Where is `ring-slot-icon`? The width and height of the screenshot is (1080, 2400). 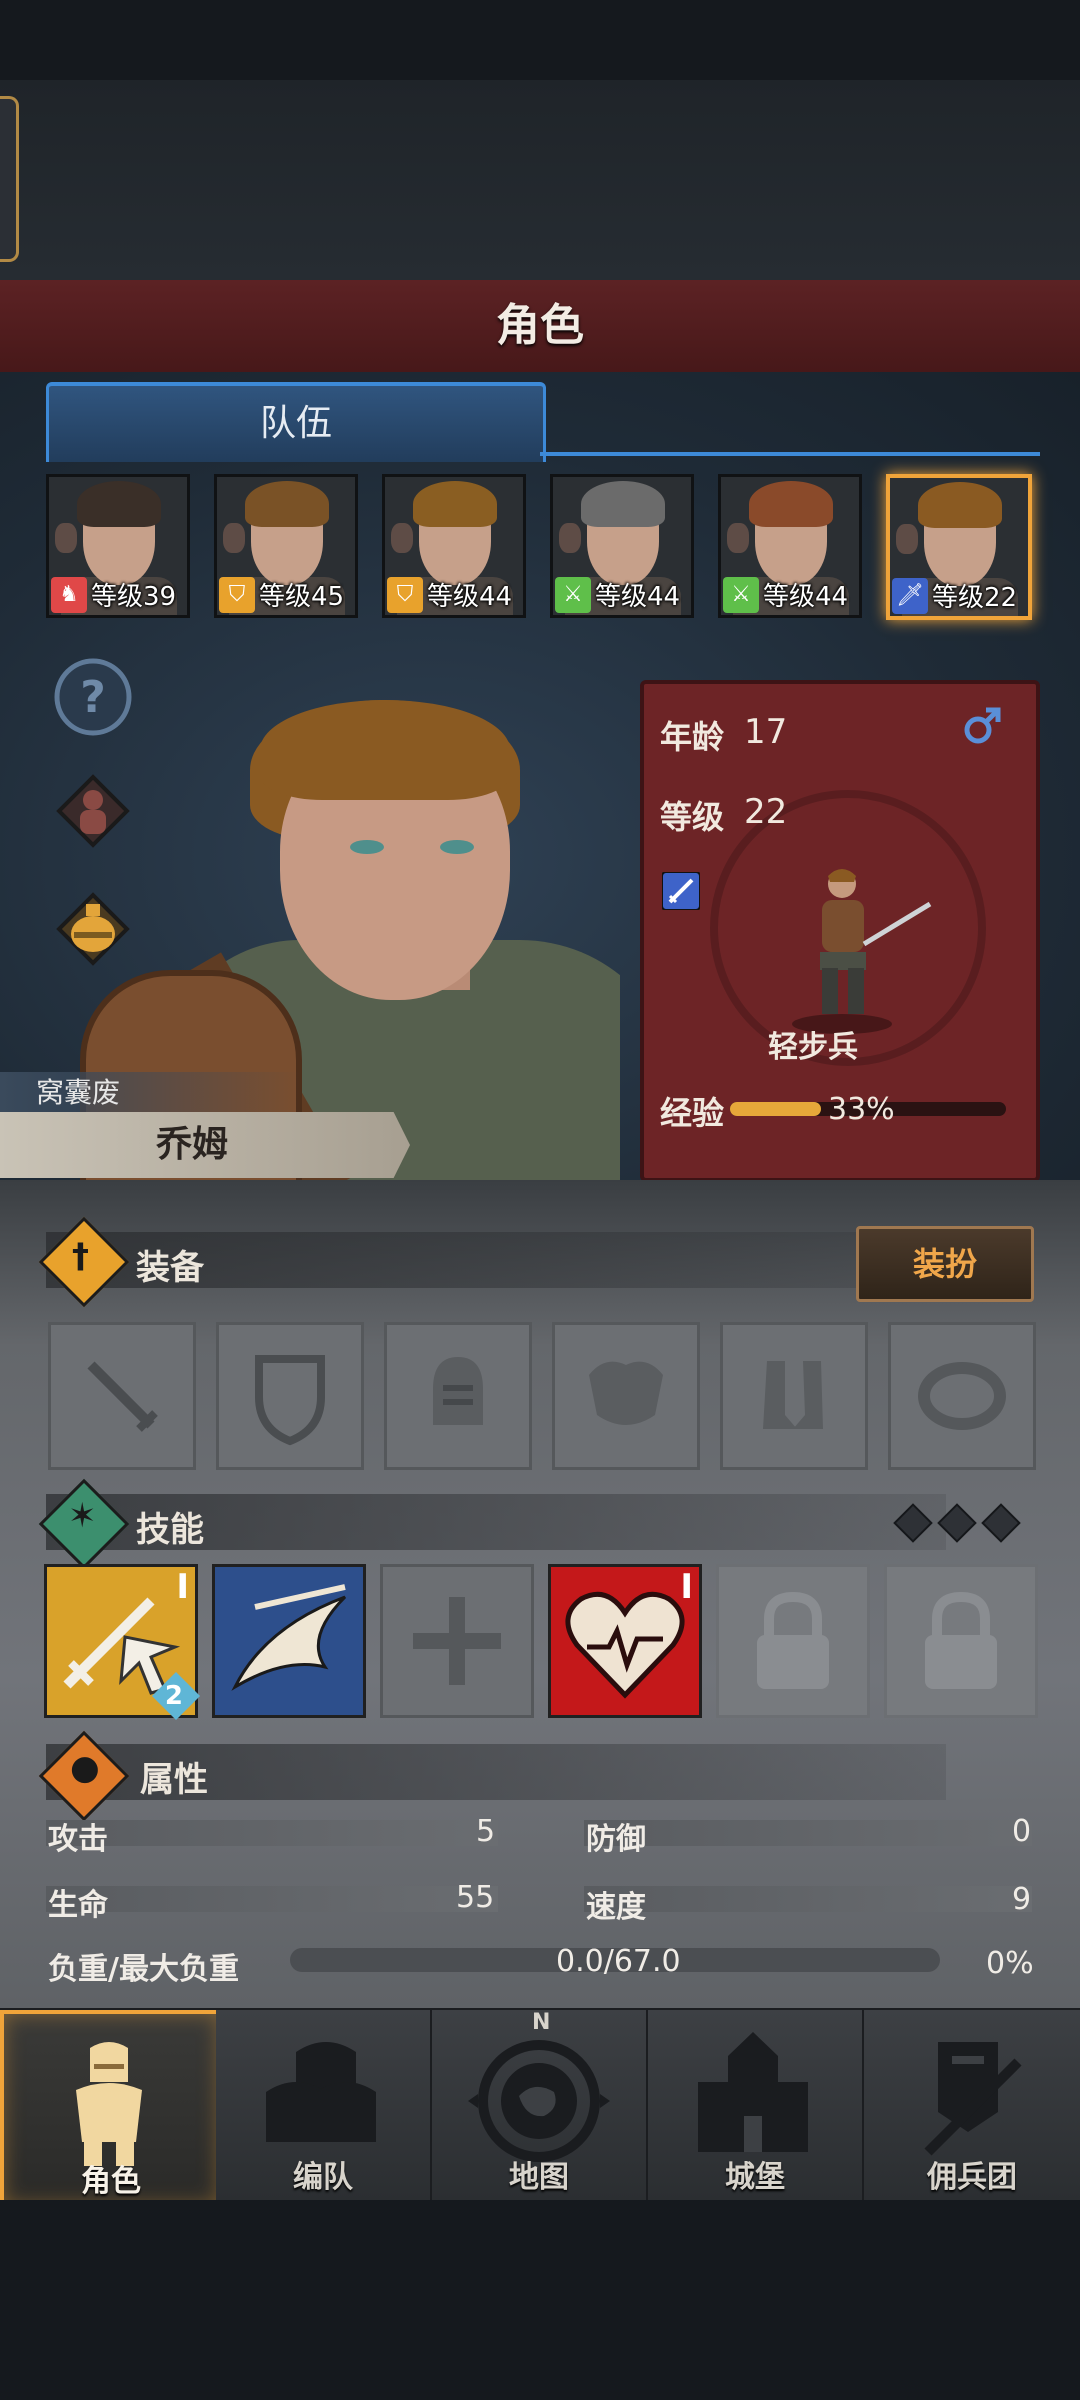
ring-slot-icon is located at coordinates (962, 1396).